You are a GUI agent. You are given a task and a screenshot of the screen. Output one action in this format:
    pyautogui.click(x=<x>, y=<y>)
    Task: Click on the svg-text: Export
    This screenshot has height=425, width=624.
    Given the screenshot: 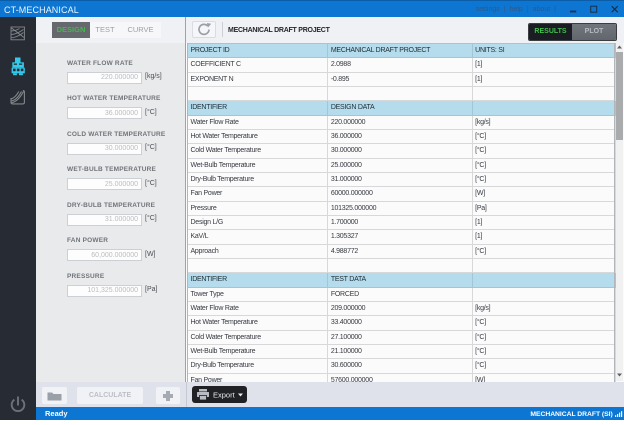 What is the action you would take?
    pyautogui.click(x=224, y=395)
    